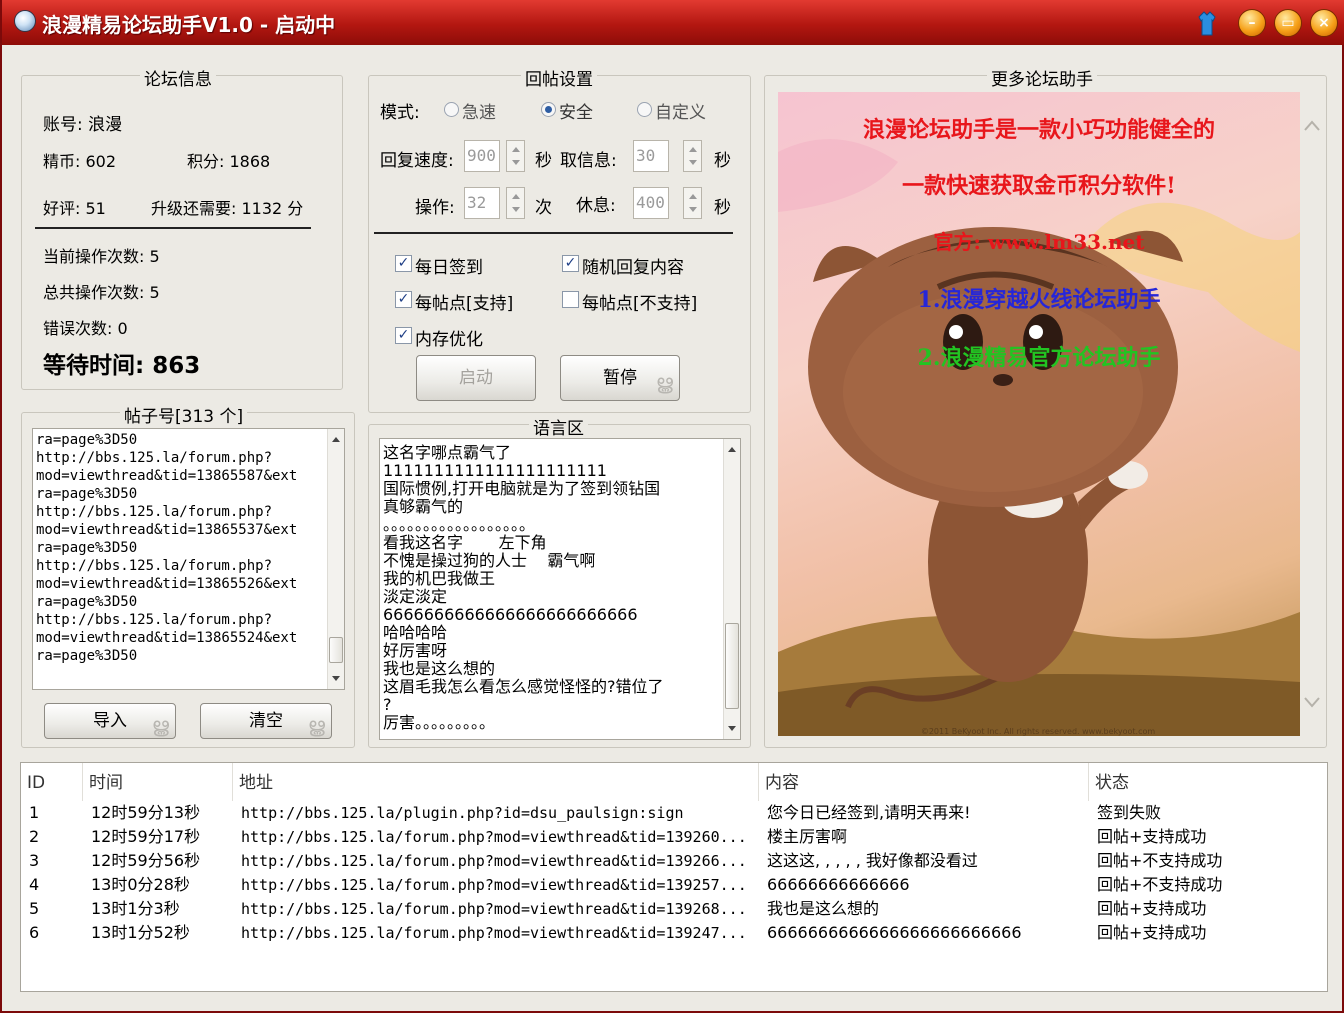  Describe the element at coordinates (110, 721) in the screenshot. I see `import-button: 导入 ൠ` at that location.